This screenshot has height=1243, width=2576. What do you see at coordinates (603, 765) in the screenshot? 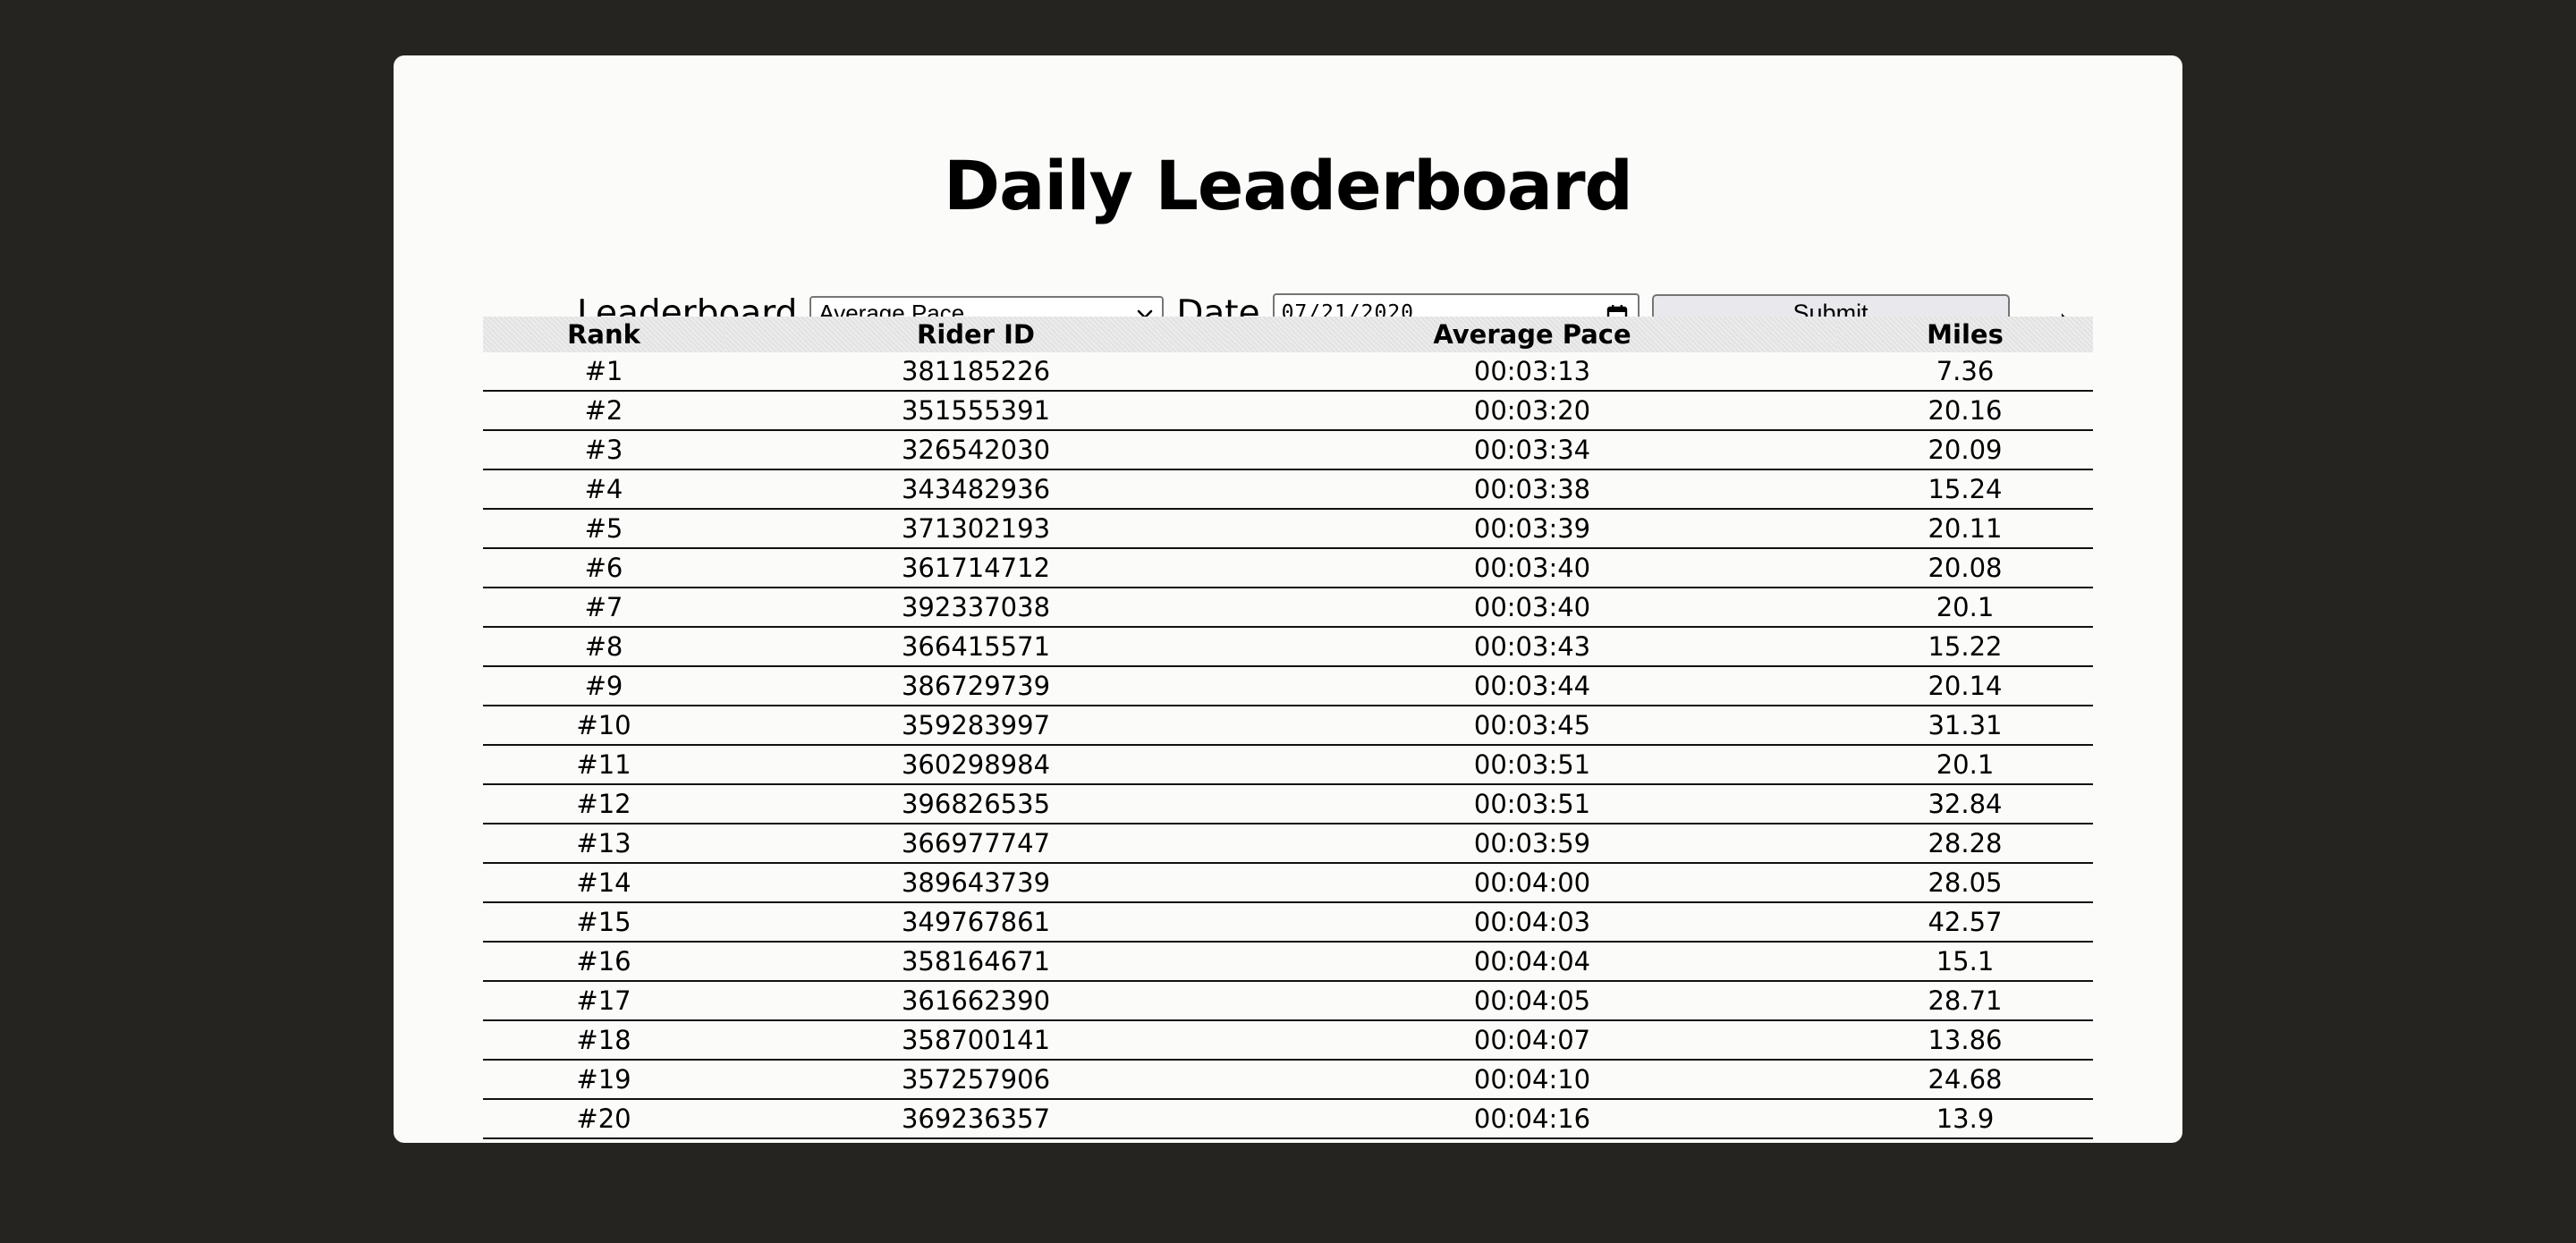
I see `cell-rank: #11` at bounding box center [603, 765].